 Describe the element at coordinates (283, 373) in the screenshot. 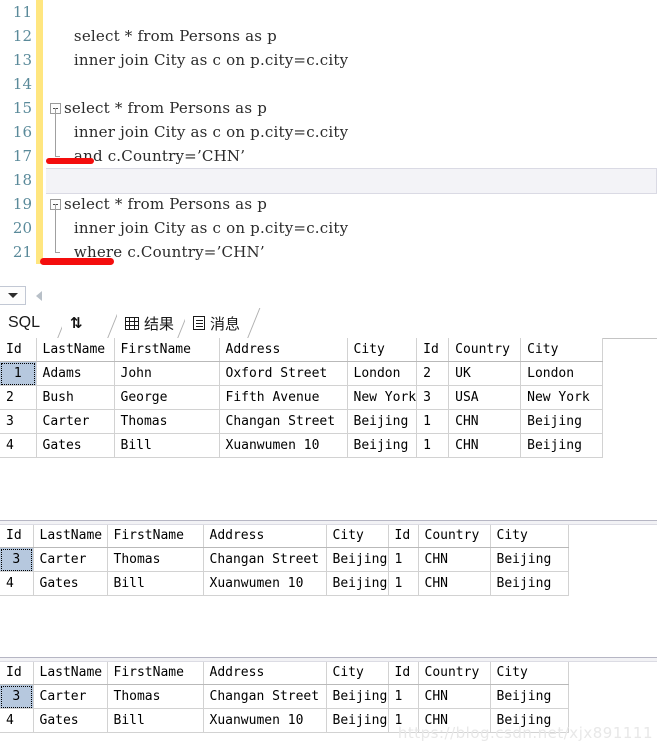

I see `table-cell: Oxford Street` at that location.